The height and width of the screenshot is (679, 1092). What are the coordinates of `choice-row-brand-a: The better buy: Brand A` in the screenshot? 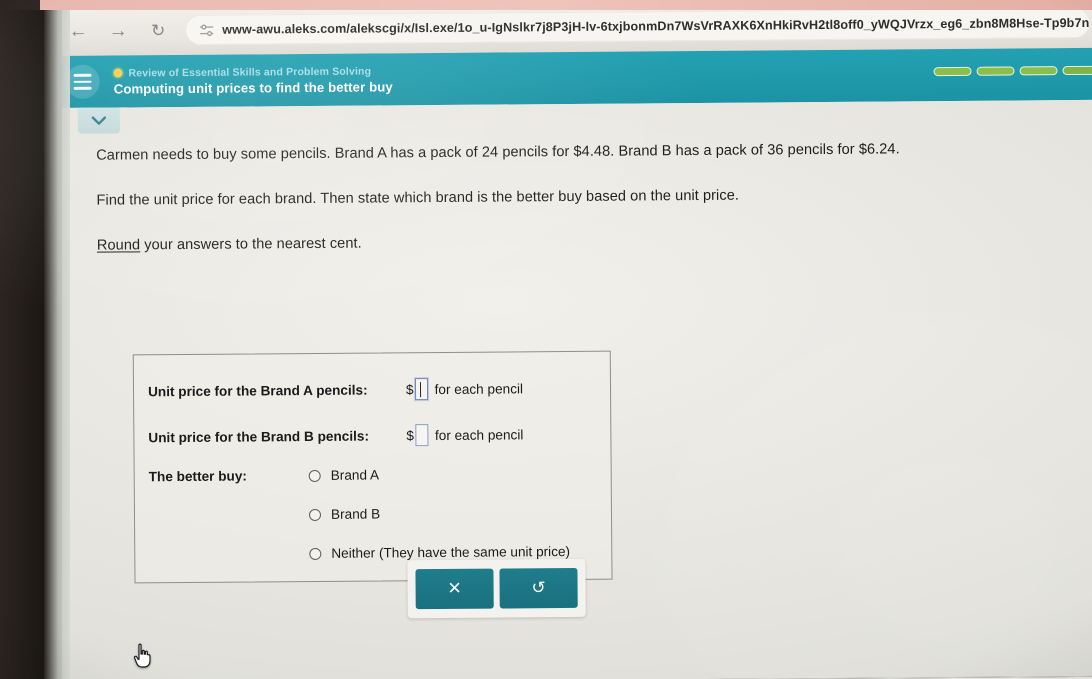 It's located at (379, 475).